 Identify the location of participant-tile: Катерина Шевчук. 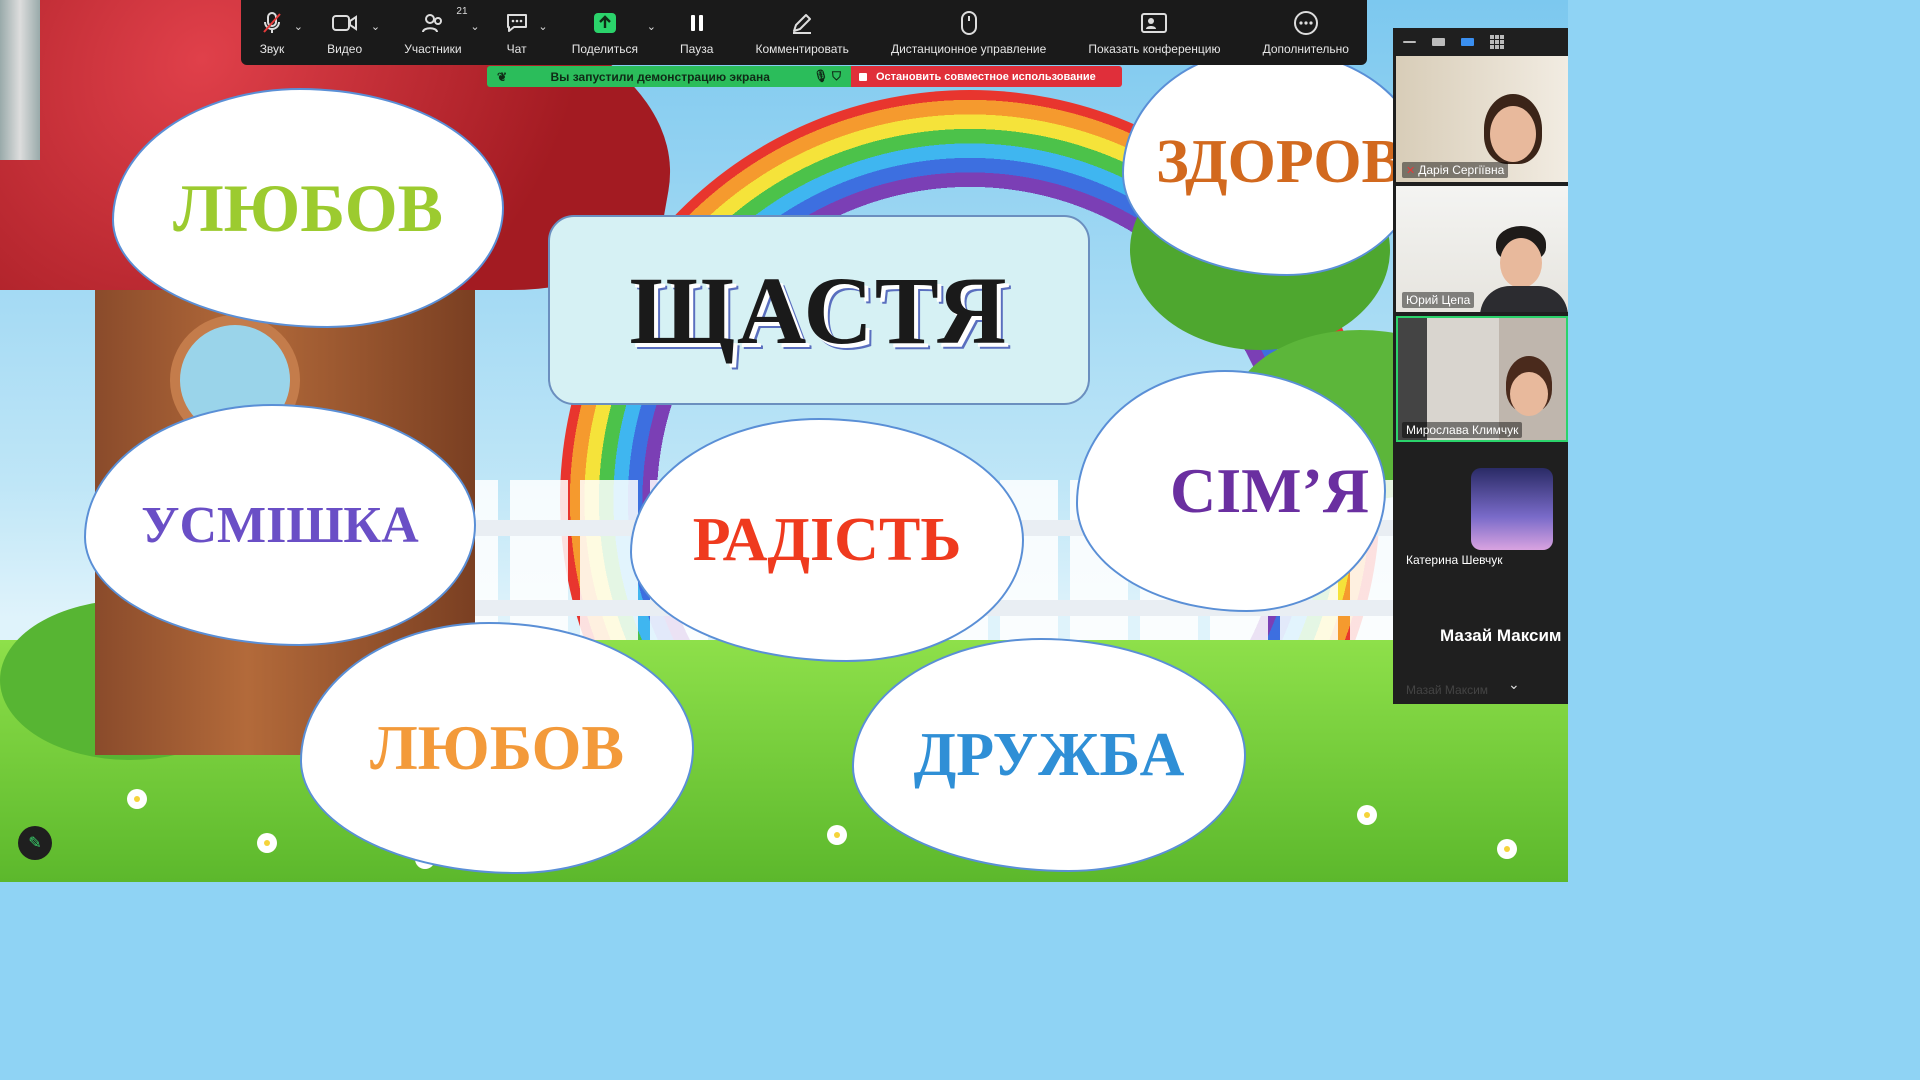
(1482, 509).